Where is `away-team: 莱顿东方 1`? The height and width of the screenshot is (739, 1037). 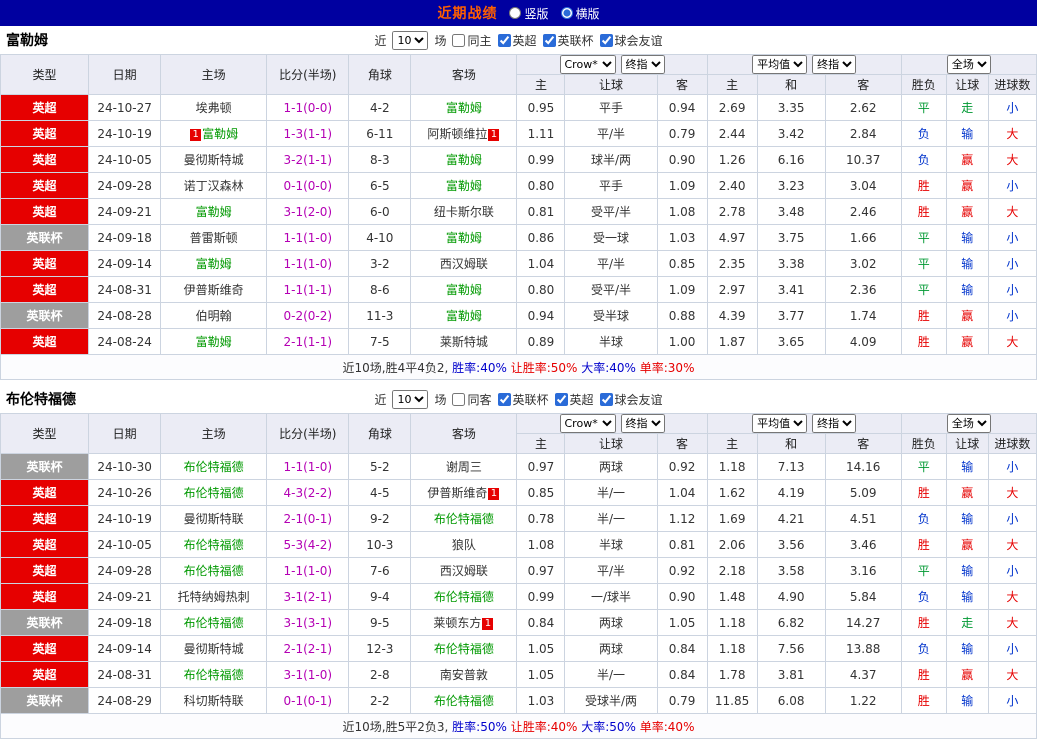
away-team: 莱顿东方 1 is located at coordinates (464, 622).